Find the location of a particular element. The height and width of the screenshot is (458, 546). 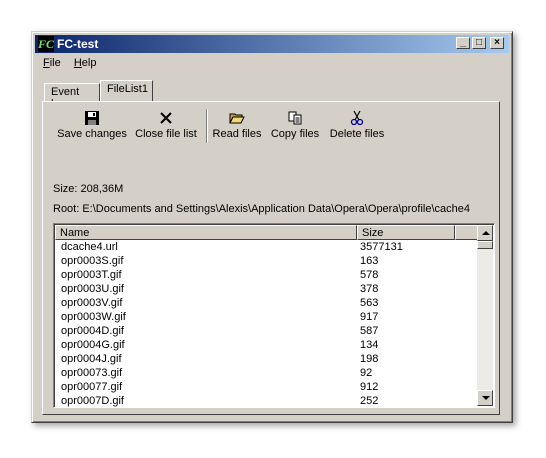

arrow-down-icon is located at coordinates (486, 398).